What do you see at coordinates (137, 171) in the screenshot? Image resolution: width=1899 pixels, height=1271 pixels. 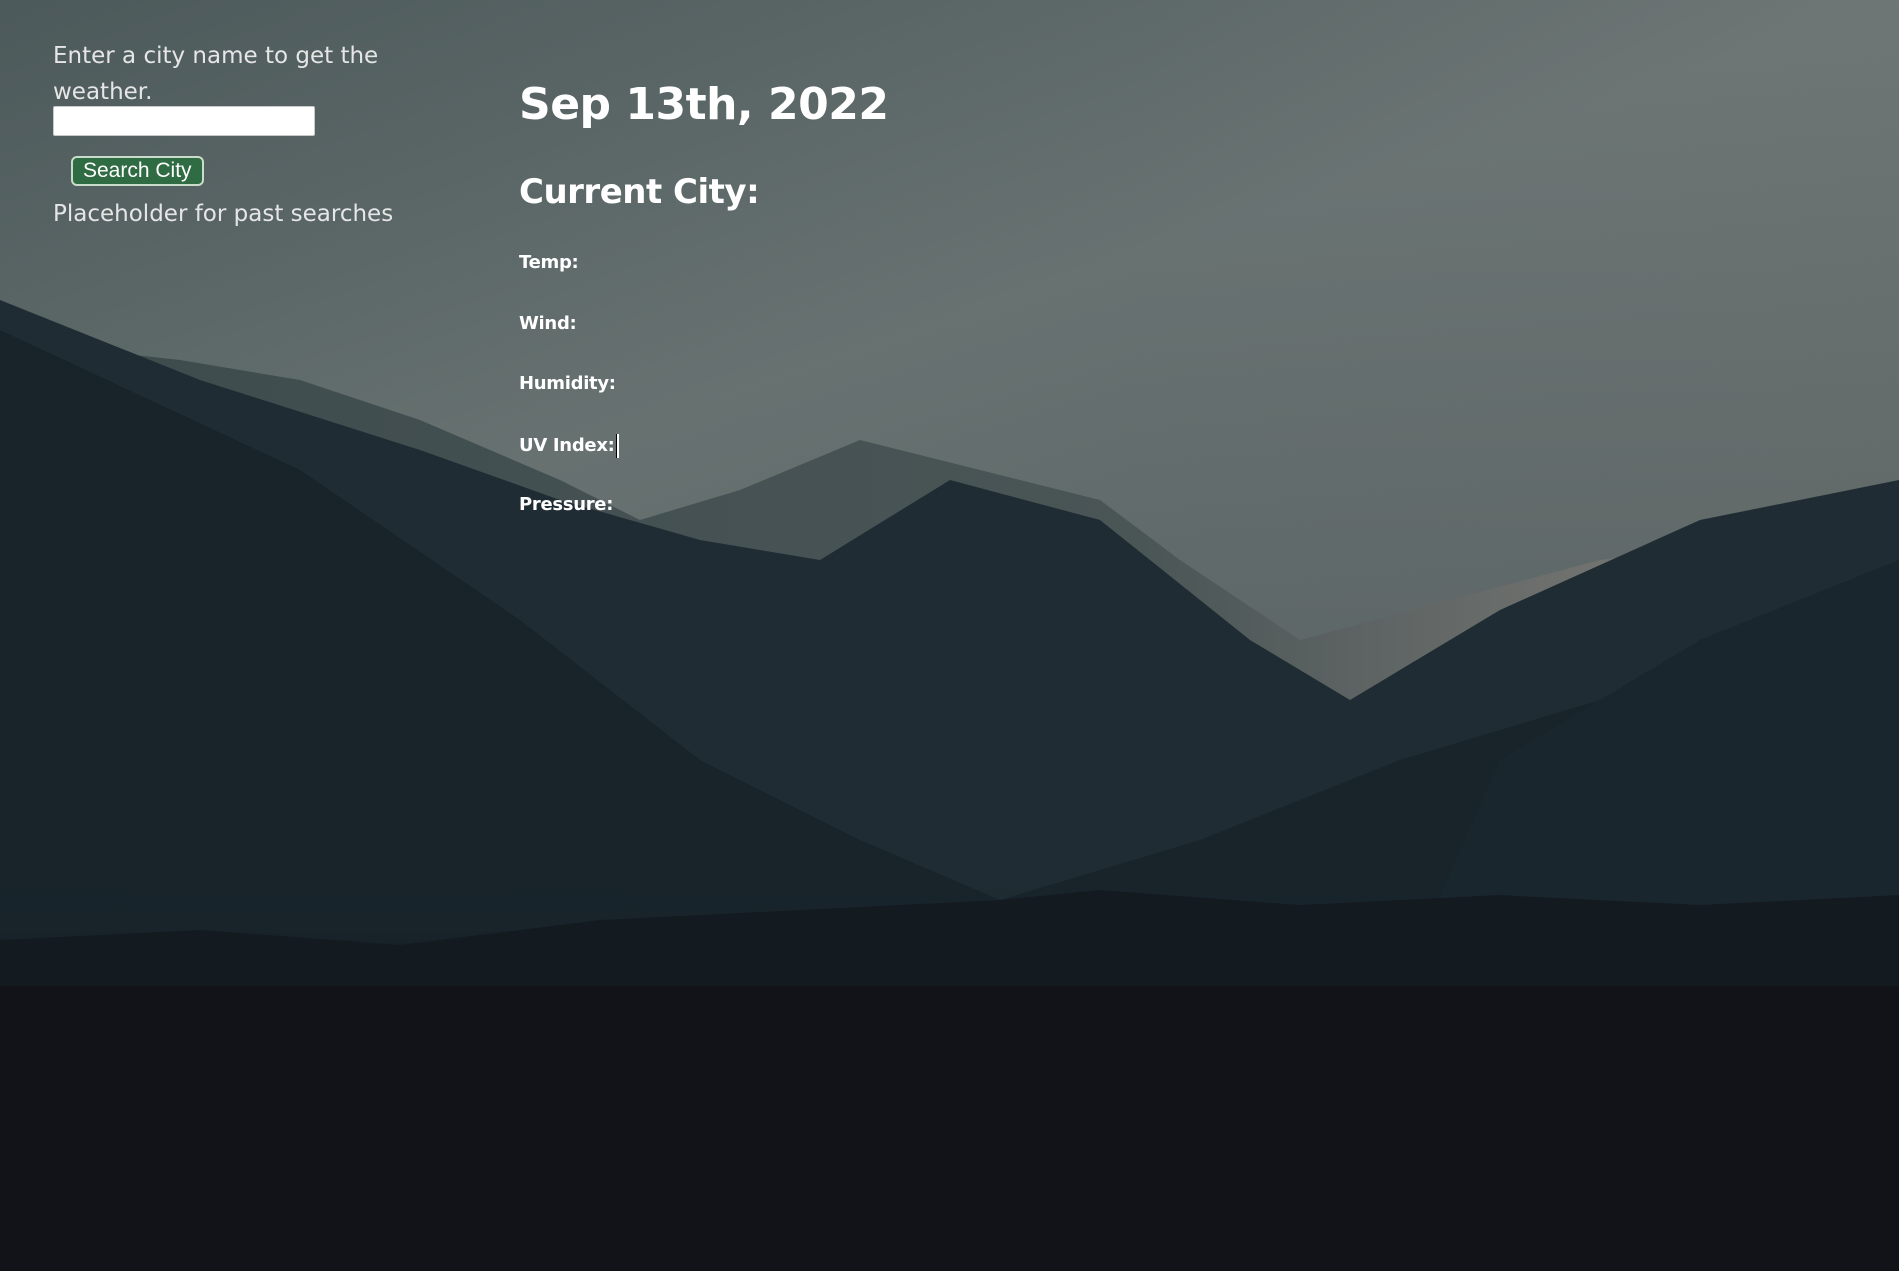 I see `search-city-button: Search City` at bounding box center [137, 171].